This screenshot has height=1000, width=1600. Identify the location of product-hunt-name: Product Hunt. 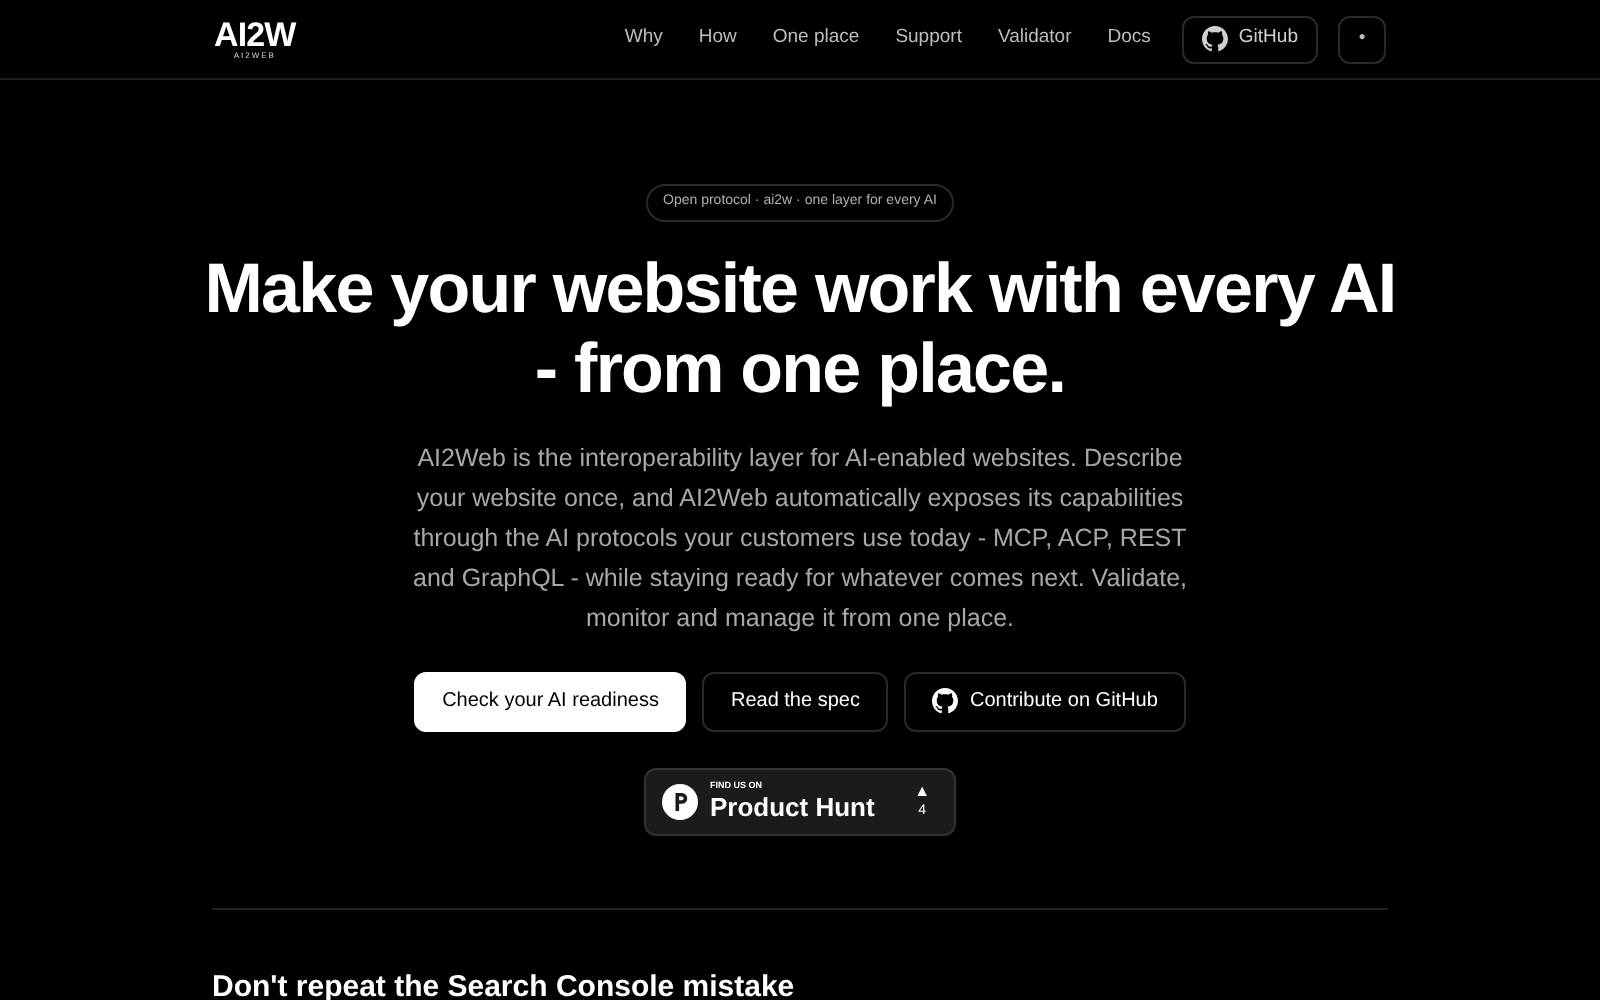
(792, 806).